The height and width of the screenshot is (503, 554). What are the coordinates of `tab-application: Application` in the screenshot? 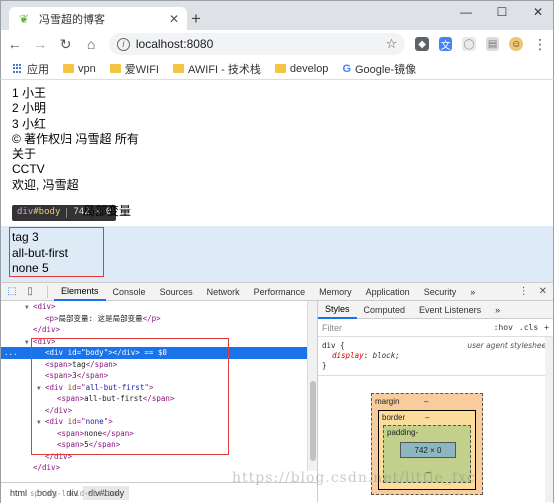 It's located at (388, 292).